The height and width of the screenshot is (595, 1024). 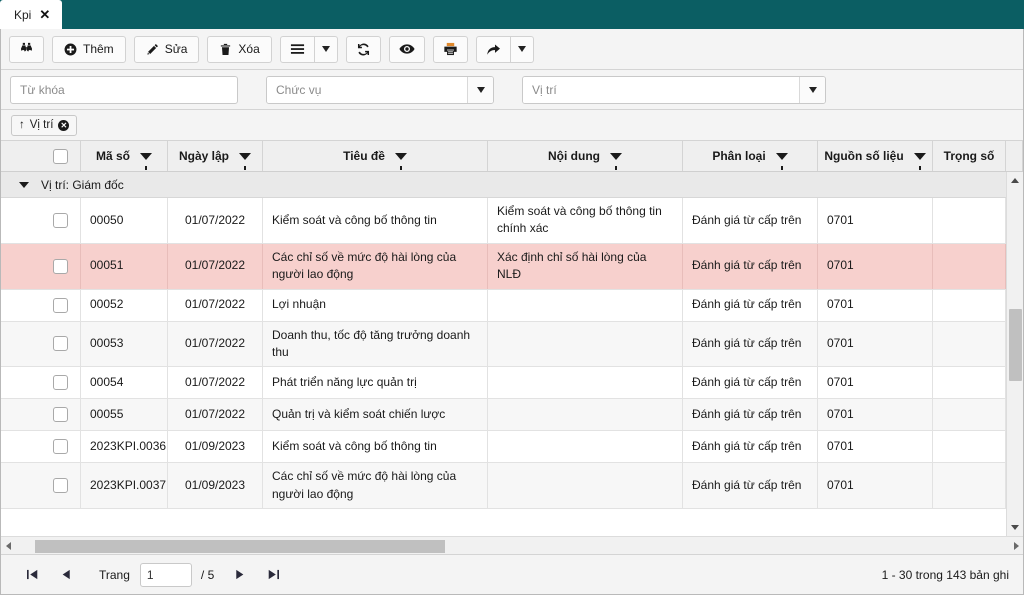 I want to click on select-all-checkbox, so click(x=60, y=156).